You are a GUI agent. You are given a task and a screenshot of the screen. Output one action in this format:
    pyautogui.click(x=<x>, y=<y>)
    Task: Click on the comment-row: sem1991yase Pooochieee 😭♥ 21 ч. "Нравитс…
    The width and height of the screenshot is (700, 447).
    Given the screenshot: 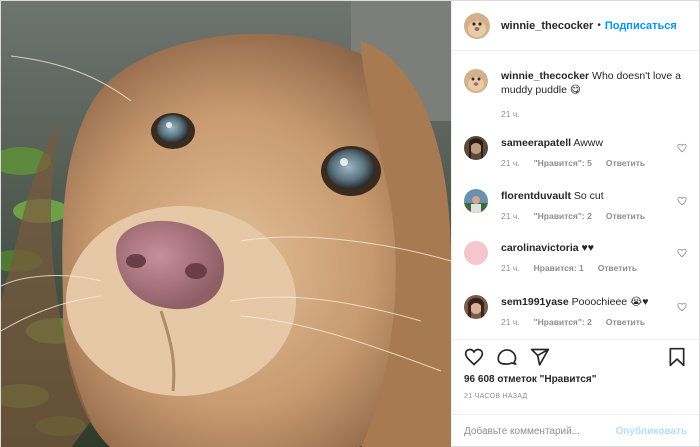 What is the action you would take?
    pyautogui.click(x=575, y=311)
    